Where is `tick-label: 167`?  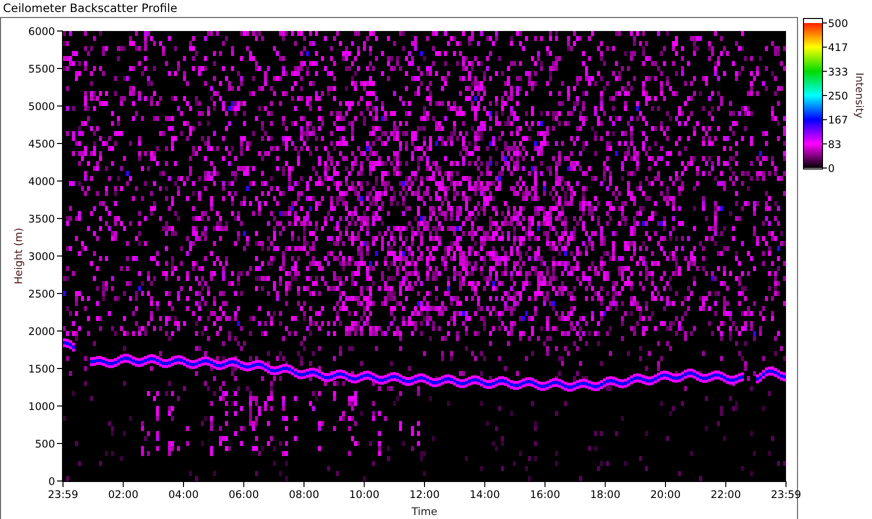
tick-label: 167 is located at coordinates (838, 120).